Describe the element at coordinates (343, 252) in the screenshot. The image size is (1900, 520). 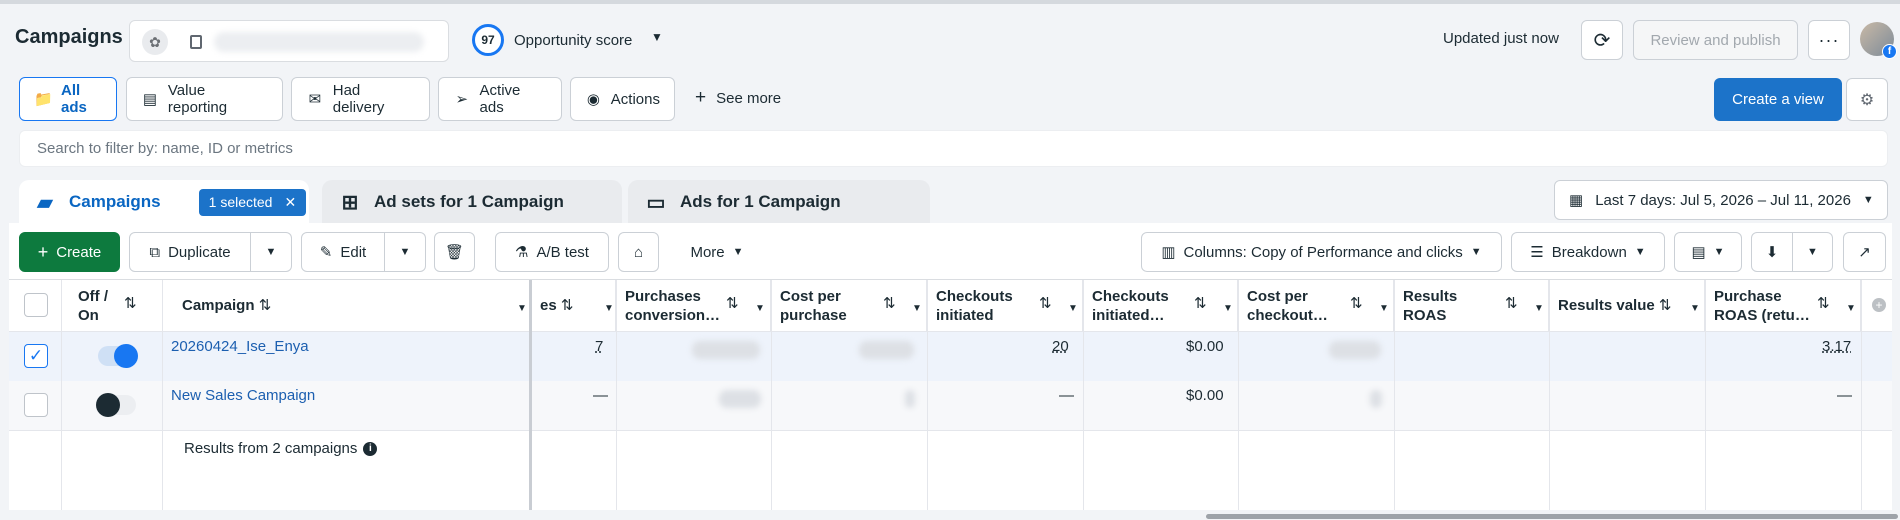
I see `edit-button: ✎ Edit` at that location.